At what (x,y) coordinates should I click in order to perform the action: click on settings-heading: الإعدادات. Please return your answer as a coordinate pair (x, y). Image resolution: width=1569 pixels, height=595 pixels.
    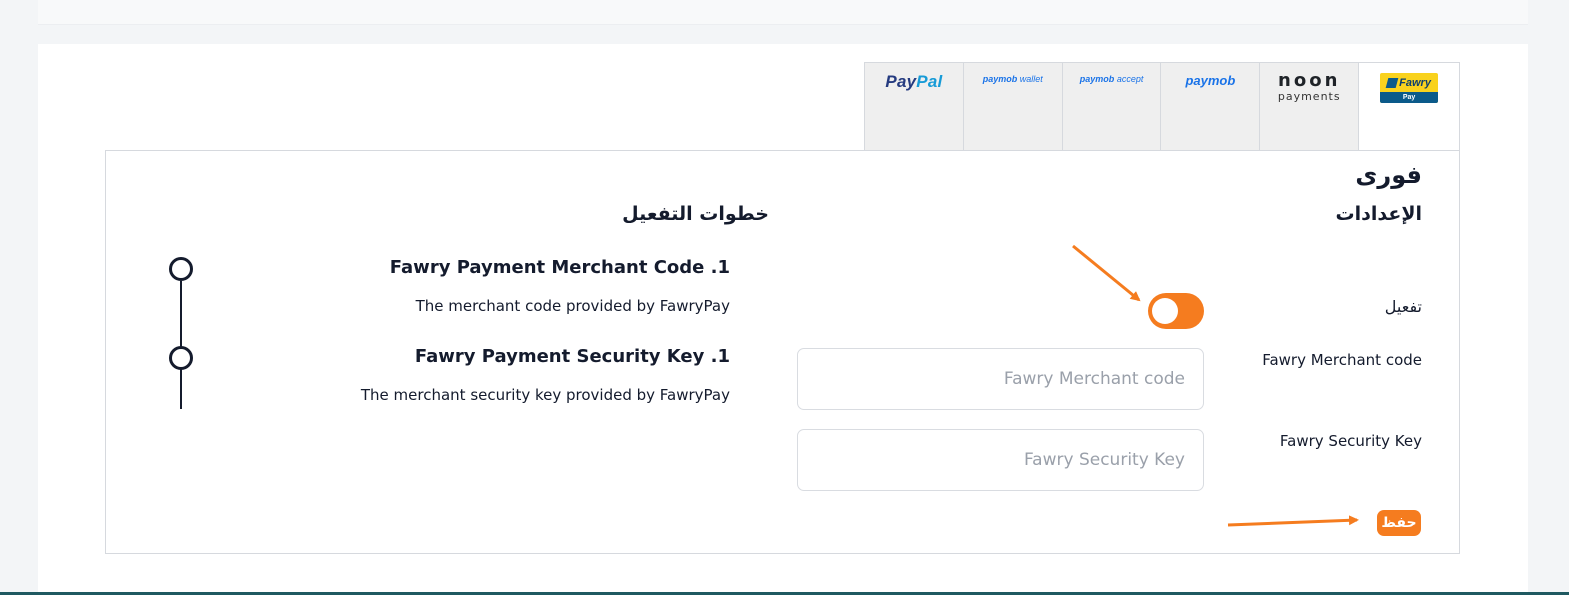
    Looking at the image, I should click on (1378, 214).